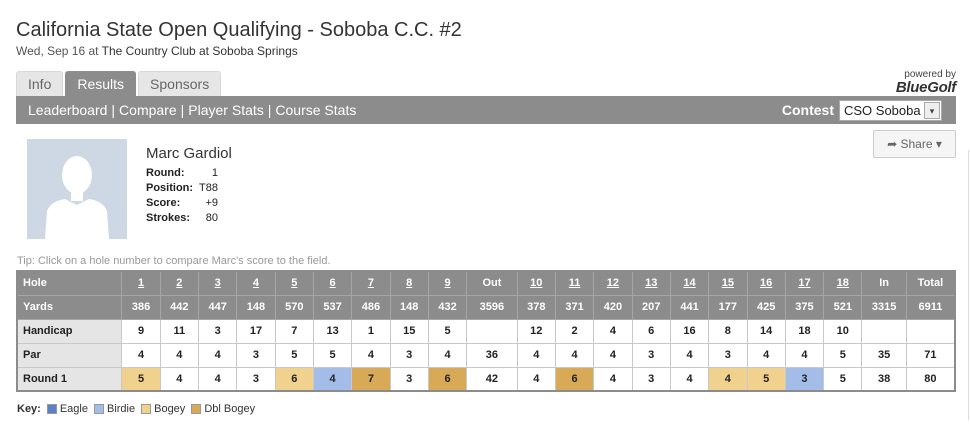  What do you see at coordinates (294, 283) in the screenshot?
I see `hole-number-link: 5` at bounding box center [294, 283].